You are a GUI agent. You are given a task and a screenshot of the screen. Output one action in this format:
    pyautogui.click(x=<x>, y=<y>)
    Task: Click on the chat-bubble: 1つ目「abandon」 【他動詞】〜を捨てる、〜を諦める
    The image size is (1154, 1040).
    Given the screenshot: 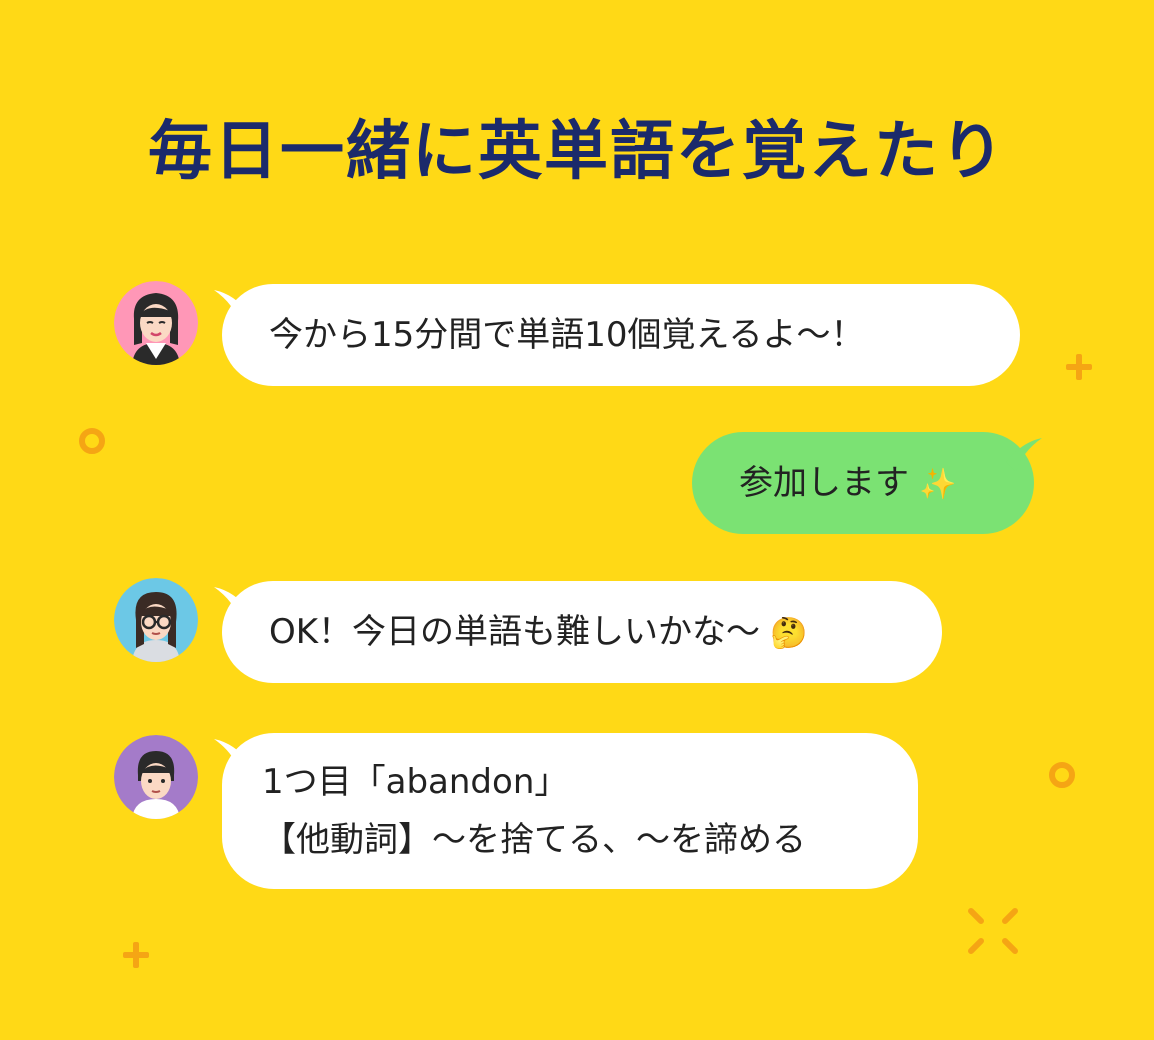 What is the action you would take?
    pyautogui.click(x=566, y=811)
    